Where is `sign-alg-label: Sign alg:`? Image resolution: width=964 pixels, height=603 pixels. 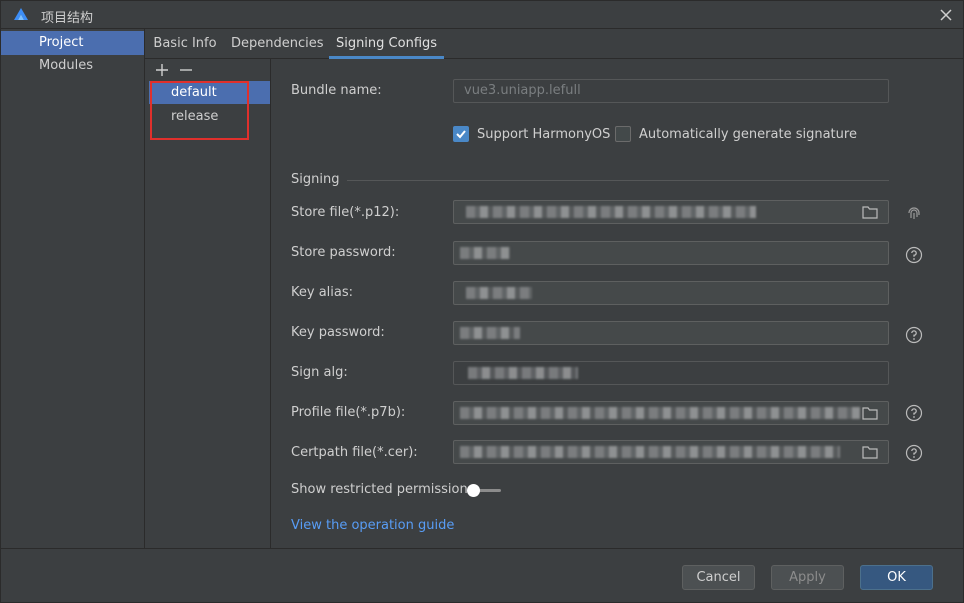 sign-alg-label: Sign alg: is located at coordinates (319, 372).